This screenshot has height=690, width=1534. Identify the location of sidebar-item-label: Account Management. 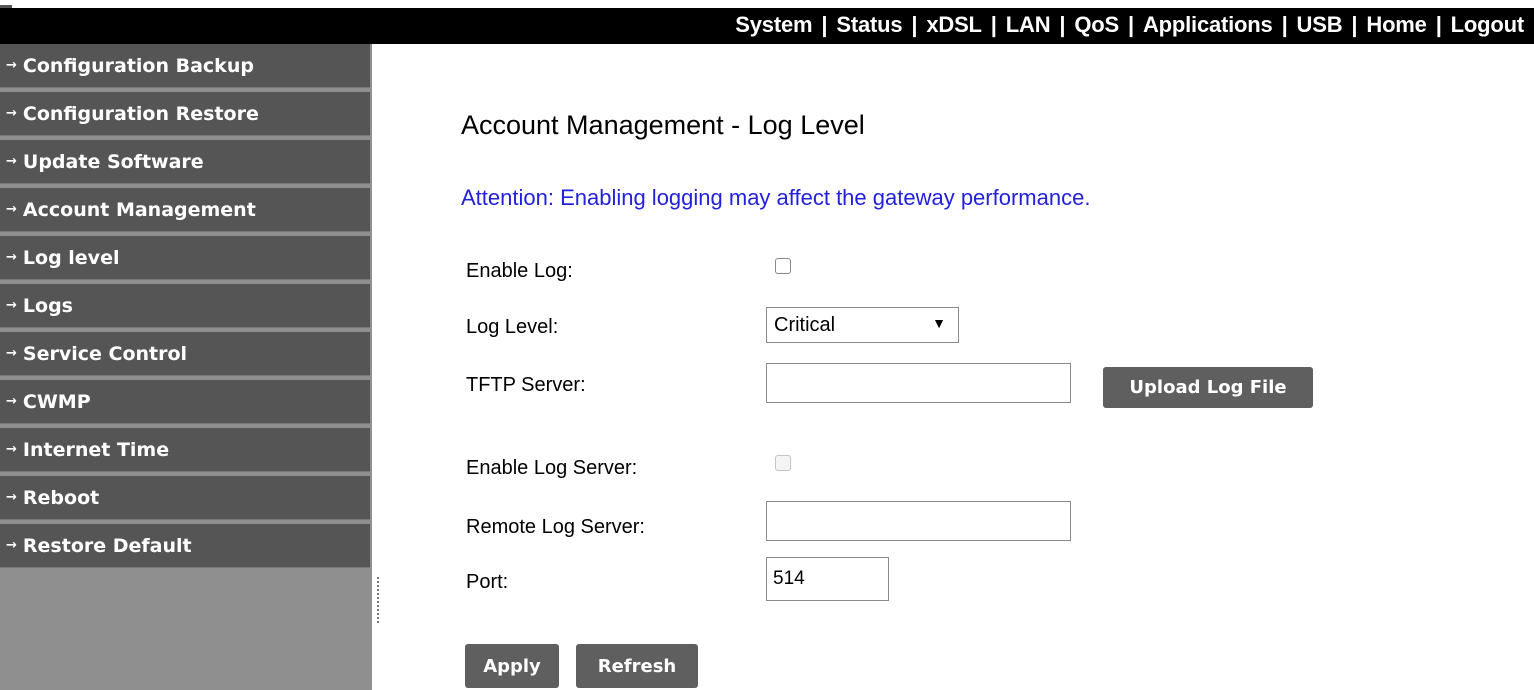
(139, 209).